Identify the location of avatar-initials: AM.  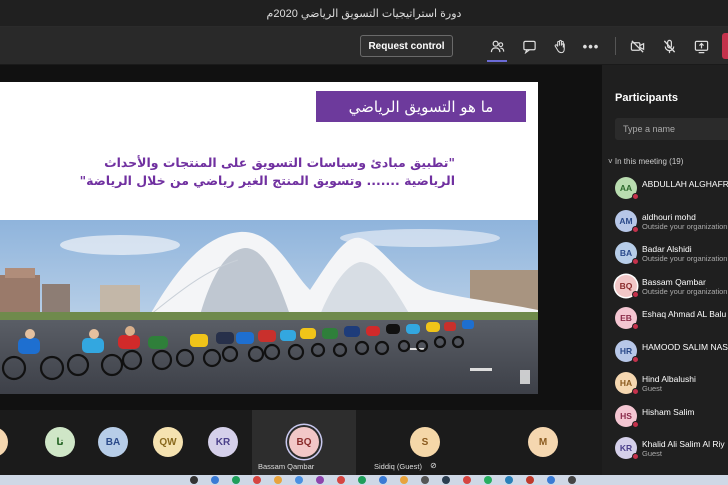
(626, 220).